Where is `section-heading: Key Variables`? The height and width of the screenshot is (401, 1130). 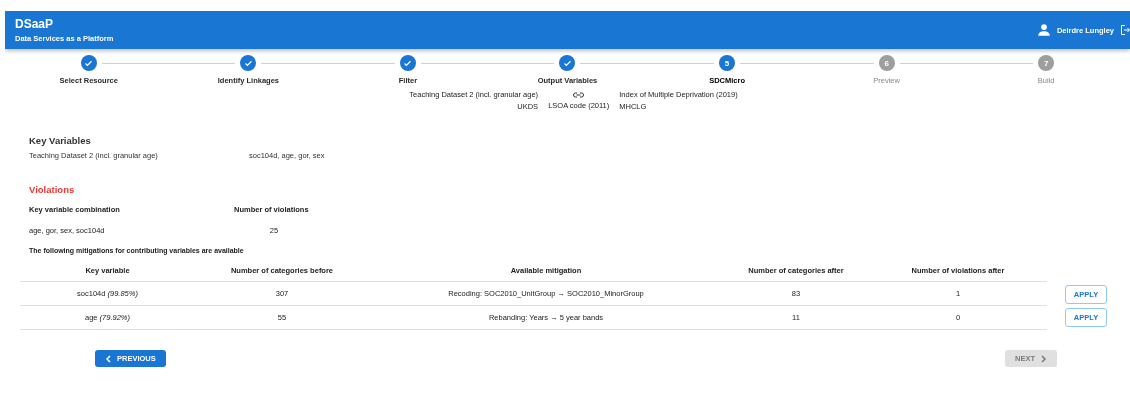
section-heading: Key Variables is located at coordinates (60, 140).